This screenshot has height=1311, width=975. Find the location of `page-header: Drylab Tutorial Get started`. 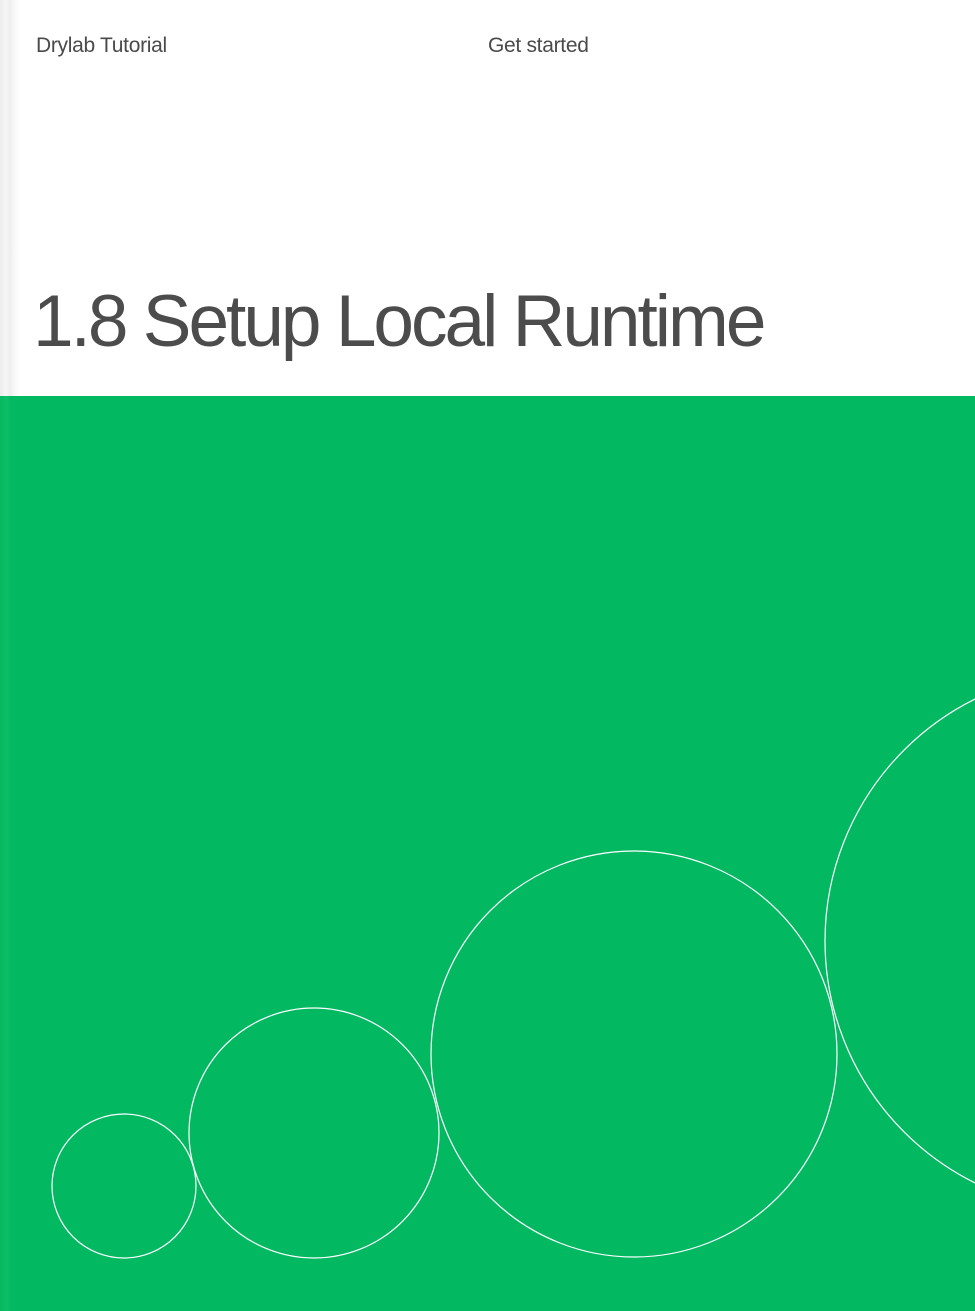

page-header: Drylab Tutorial Get started is located at coordinates (505, 48).